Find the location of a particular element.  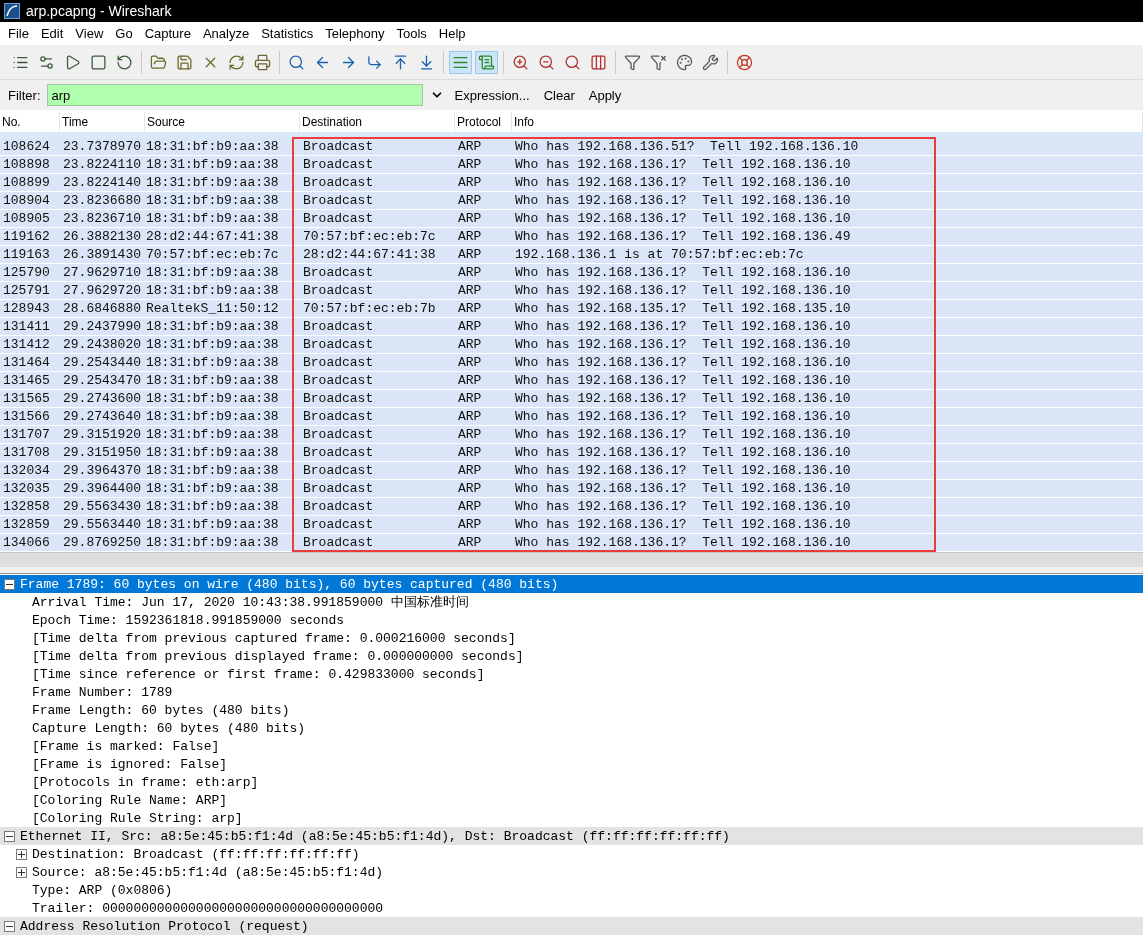

packet-row: 132858 29.5563430 18:31:bf:b9:aa:38 Broadcast ARP Who has 192.168.136.1? Tell 192.168.136.10 is located at coordinates (571, 507).